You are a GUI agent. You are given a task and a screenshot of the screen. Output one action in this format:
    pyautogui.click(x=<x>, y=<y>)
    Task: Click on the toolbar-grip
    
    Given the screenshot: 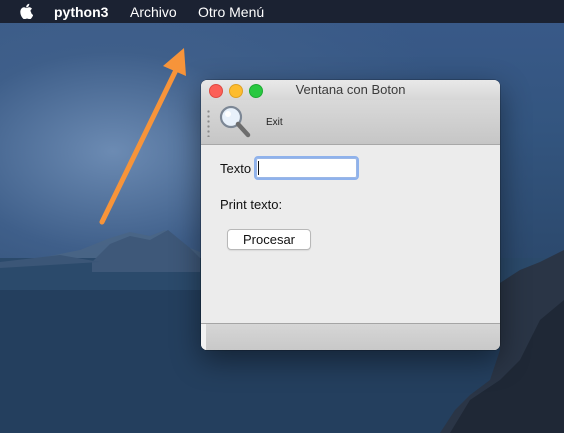 What is the action you would take?
    pyautogui.click(x=208, y=123)
    